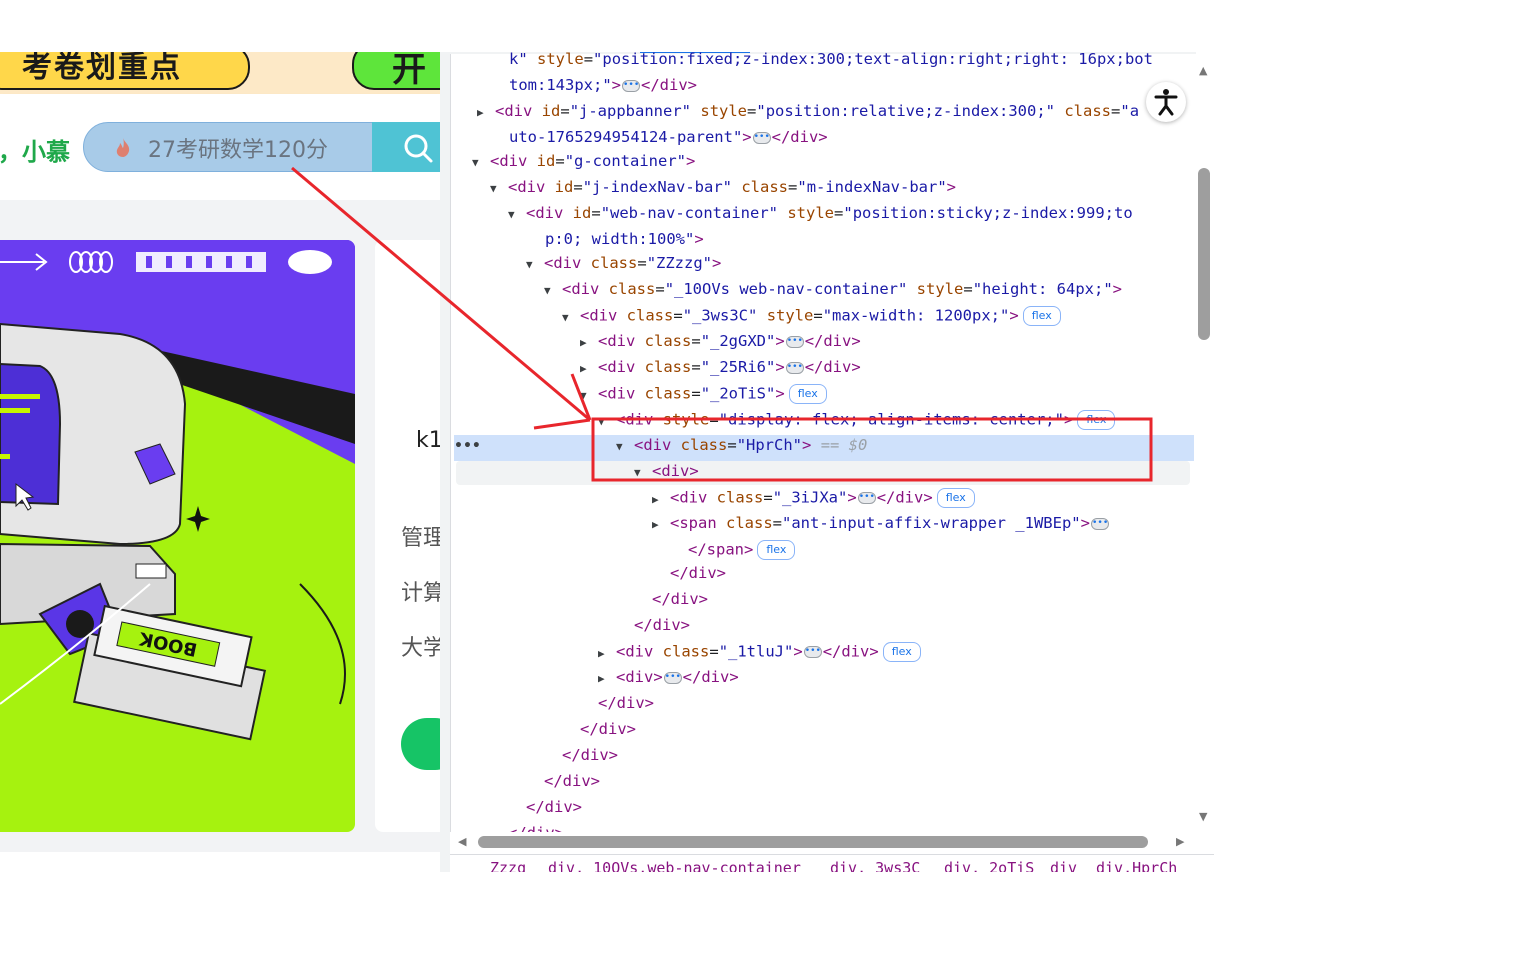 This screenshot has height=960, width=1536. Describe the element at coordinates (1203, 70) in the screenshot. I see `scroll-up-icon: ▲` at that location.